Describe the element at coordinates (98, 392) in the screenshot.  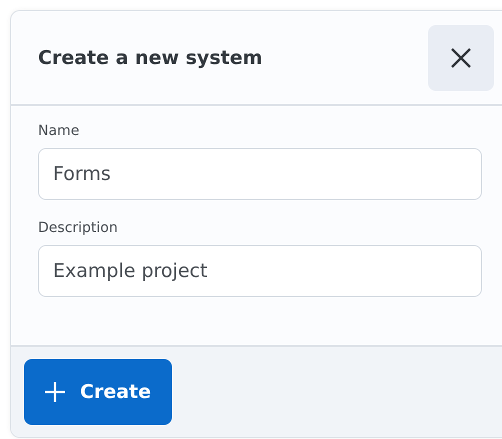
I see `create-button: Create` at that location.